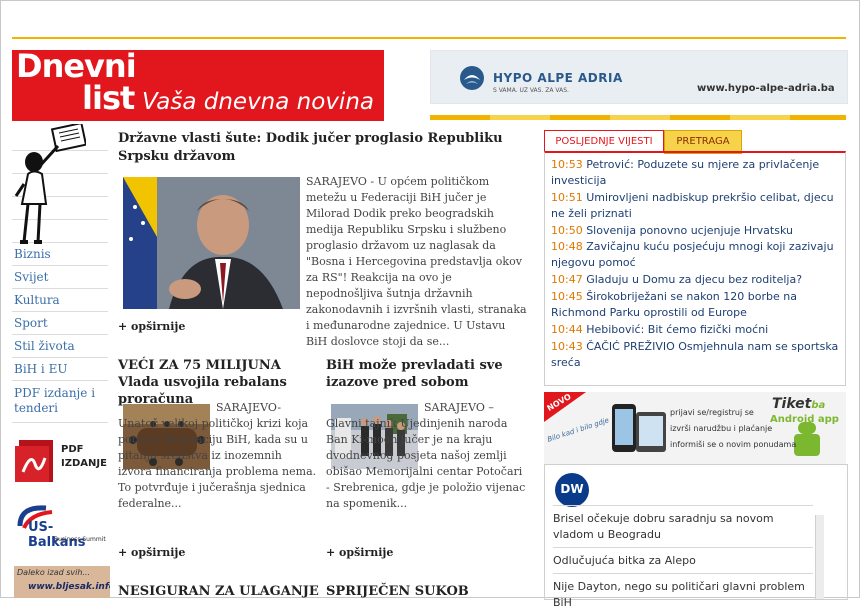 The width and height of the screenshot is (860, 611). I want to click on news-time: 10:44, so click(567, 329).